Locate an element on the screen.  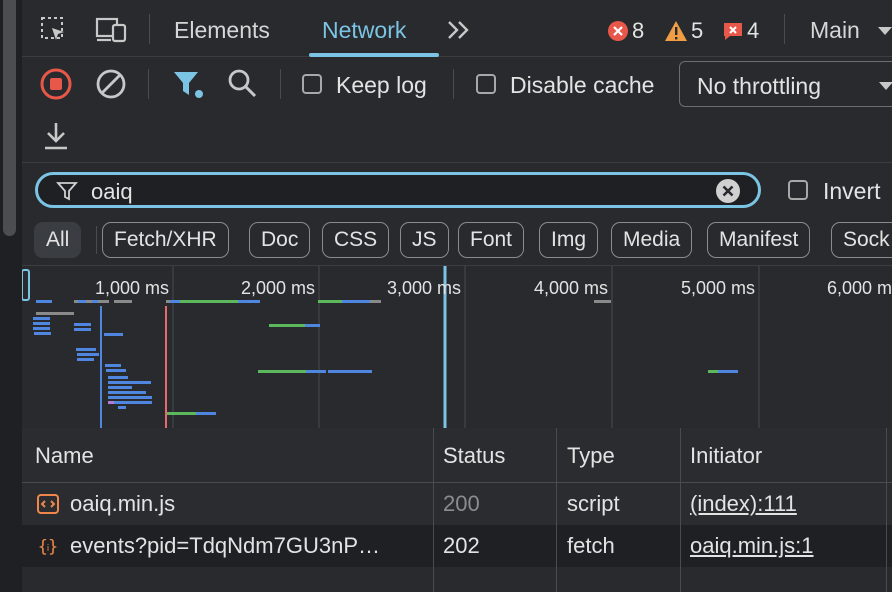
timeline-tick-label: 3,000 ms is located at coordinates (423, 288).